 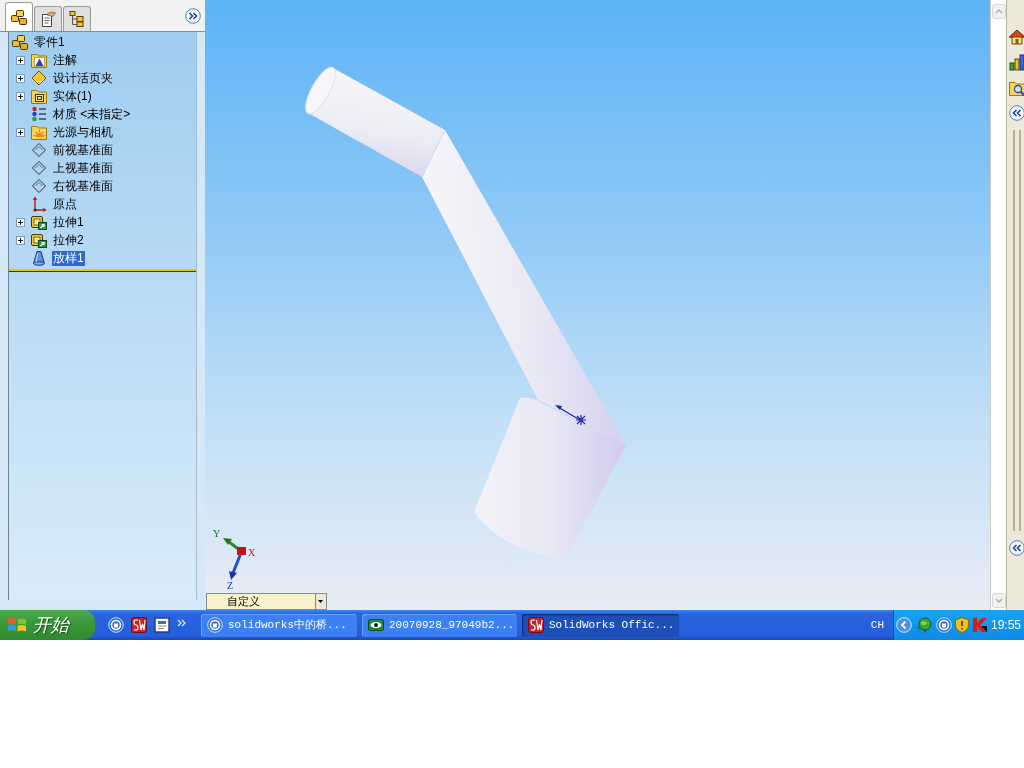 What do you see at coordinates (83, 168) in the screenshot?
I see `tree-item-label: 上视基准面` at bounding box center [83, 168].